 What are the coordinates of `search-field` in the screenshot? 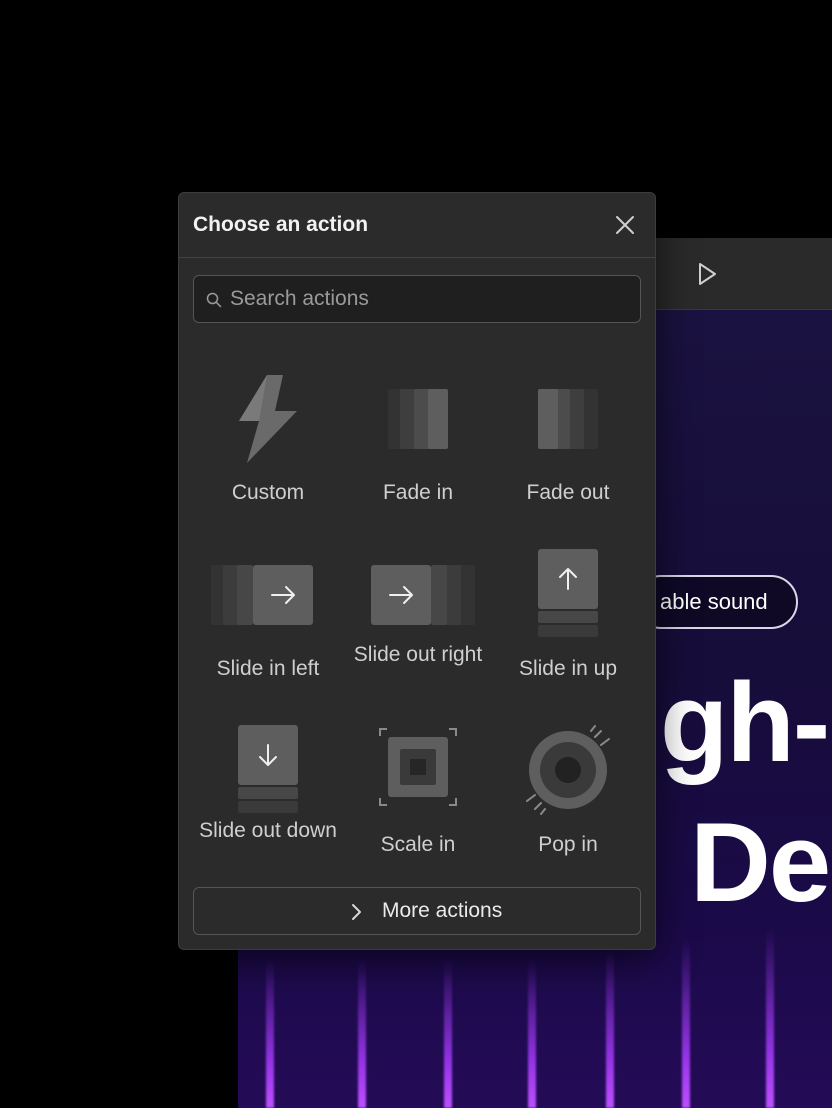 It's located at (417, 299).